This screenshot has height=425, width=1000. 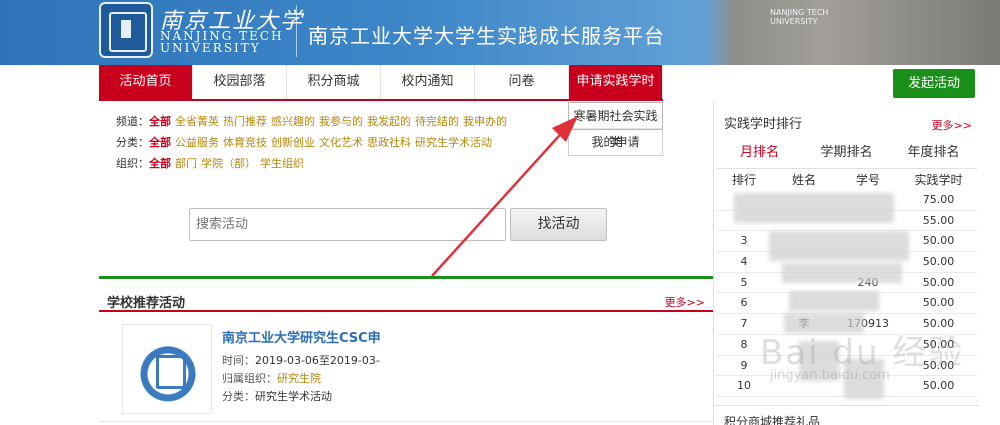 I want to click on tab-monthly: 月排名, so click(x=759, y=152).